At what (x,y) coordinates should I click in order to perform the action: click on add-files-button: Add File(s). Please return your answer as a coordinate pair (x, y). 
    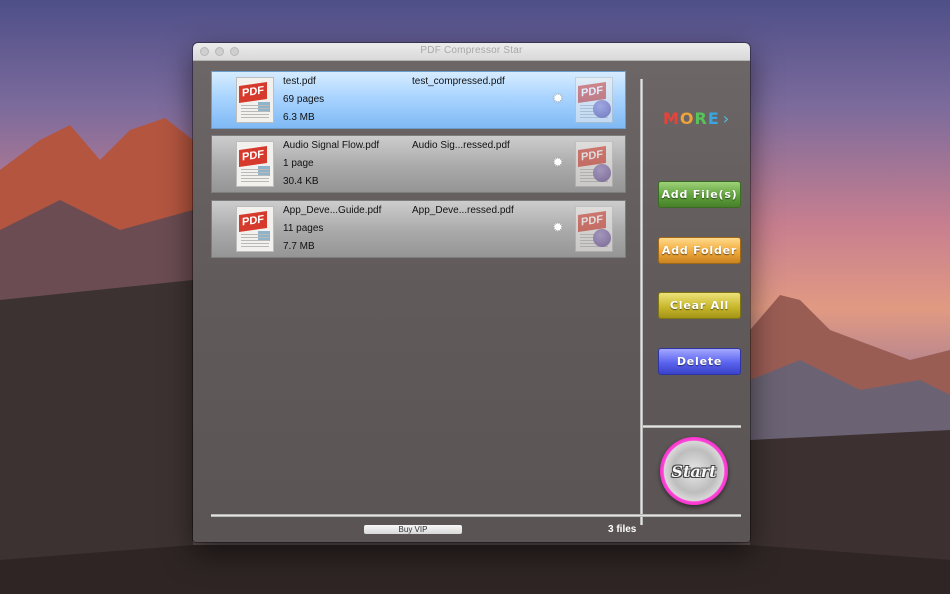
    Looking at the image, I should click on (699, 194).